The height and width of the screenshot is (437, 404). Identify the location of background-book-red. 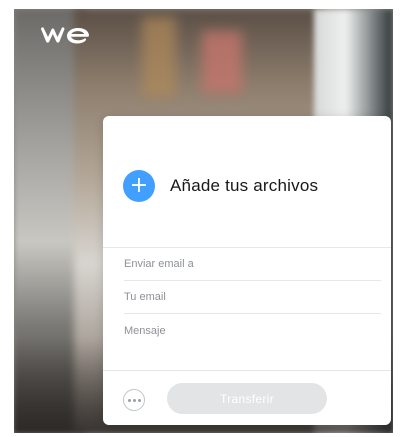
(222, 62).